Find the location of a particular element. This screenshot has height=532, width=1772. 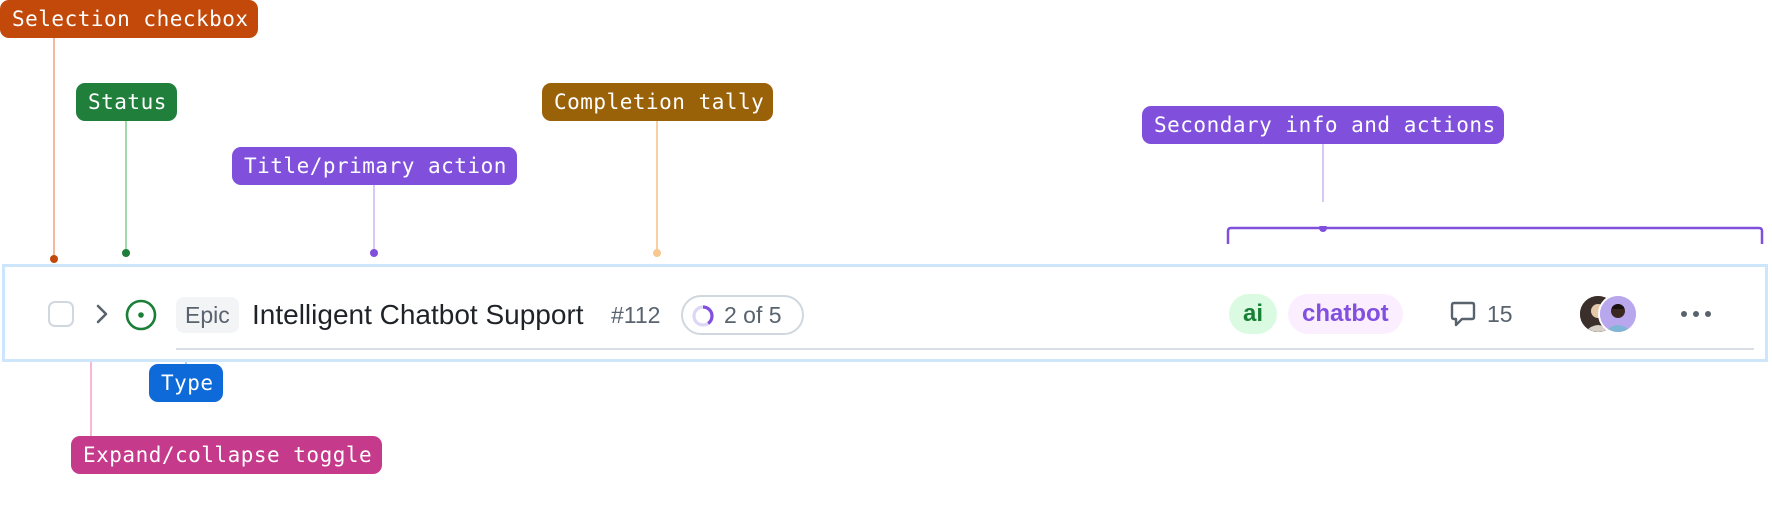

open-circle-icon is located at coordinates (141, 315).